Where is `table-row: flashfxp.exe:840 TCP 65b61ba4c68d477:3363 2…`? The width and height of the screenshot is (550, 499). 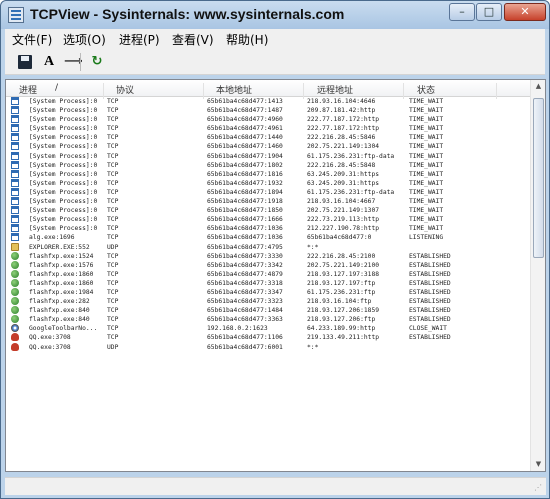
table-row: flashfxp.exe:840 TCP 65b61ba4c68d477:3363 2… is located at coordinates (268, 319).